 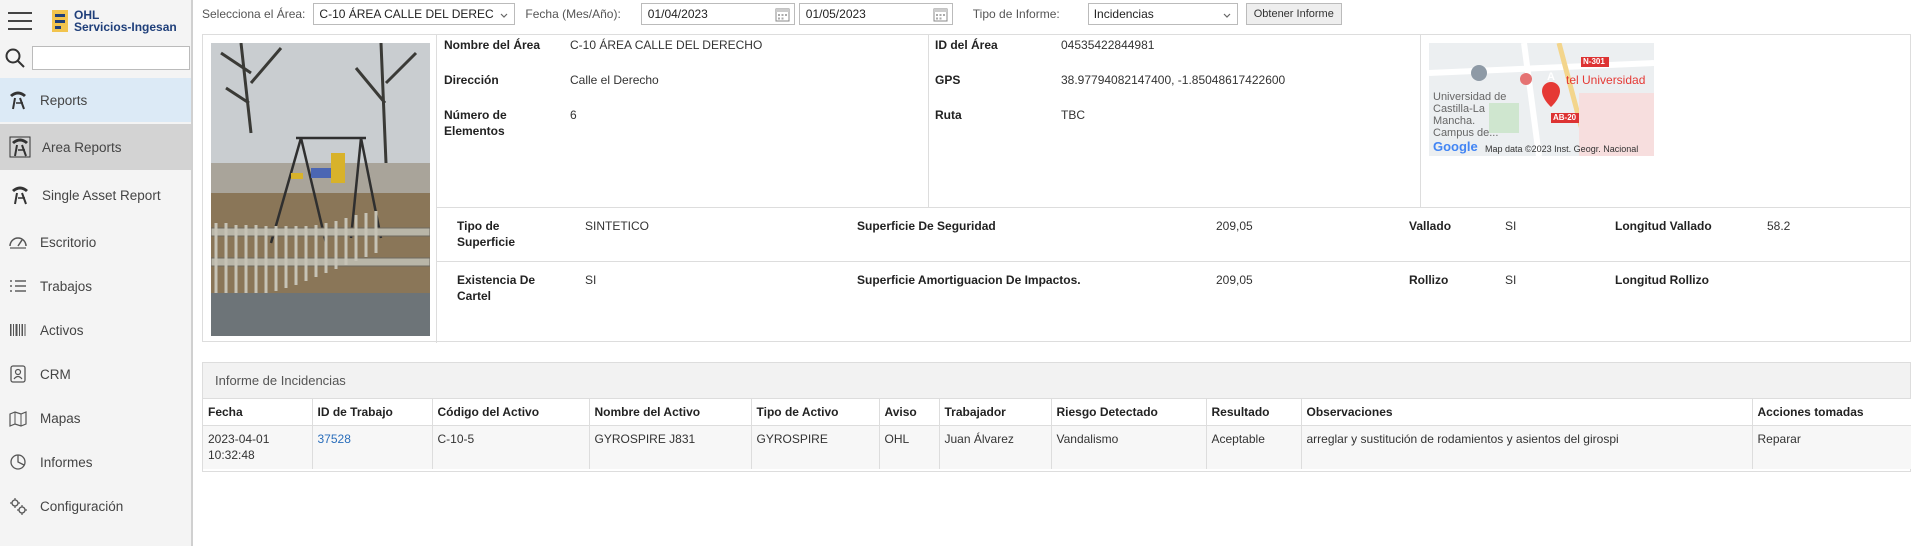 What do you see at coordinates (511, 412) in the screenshot?
I see `column-header: Código del Activo` at bounding box center [511, 412].